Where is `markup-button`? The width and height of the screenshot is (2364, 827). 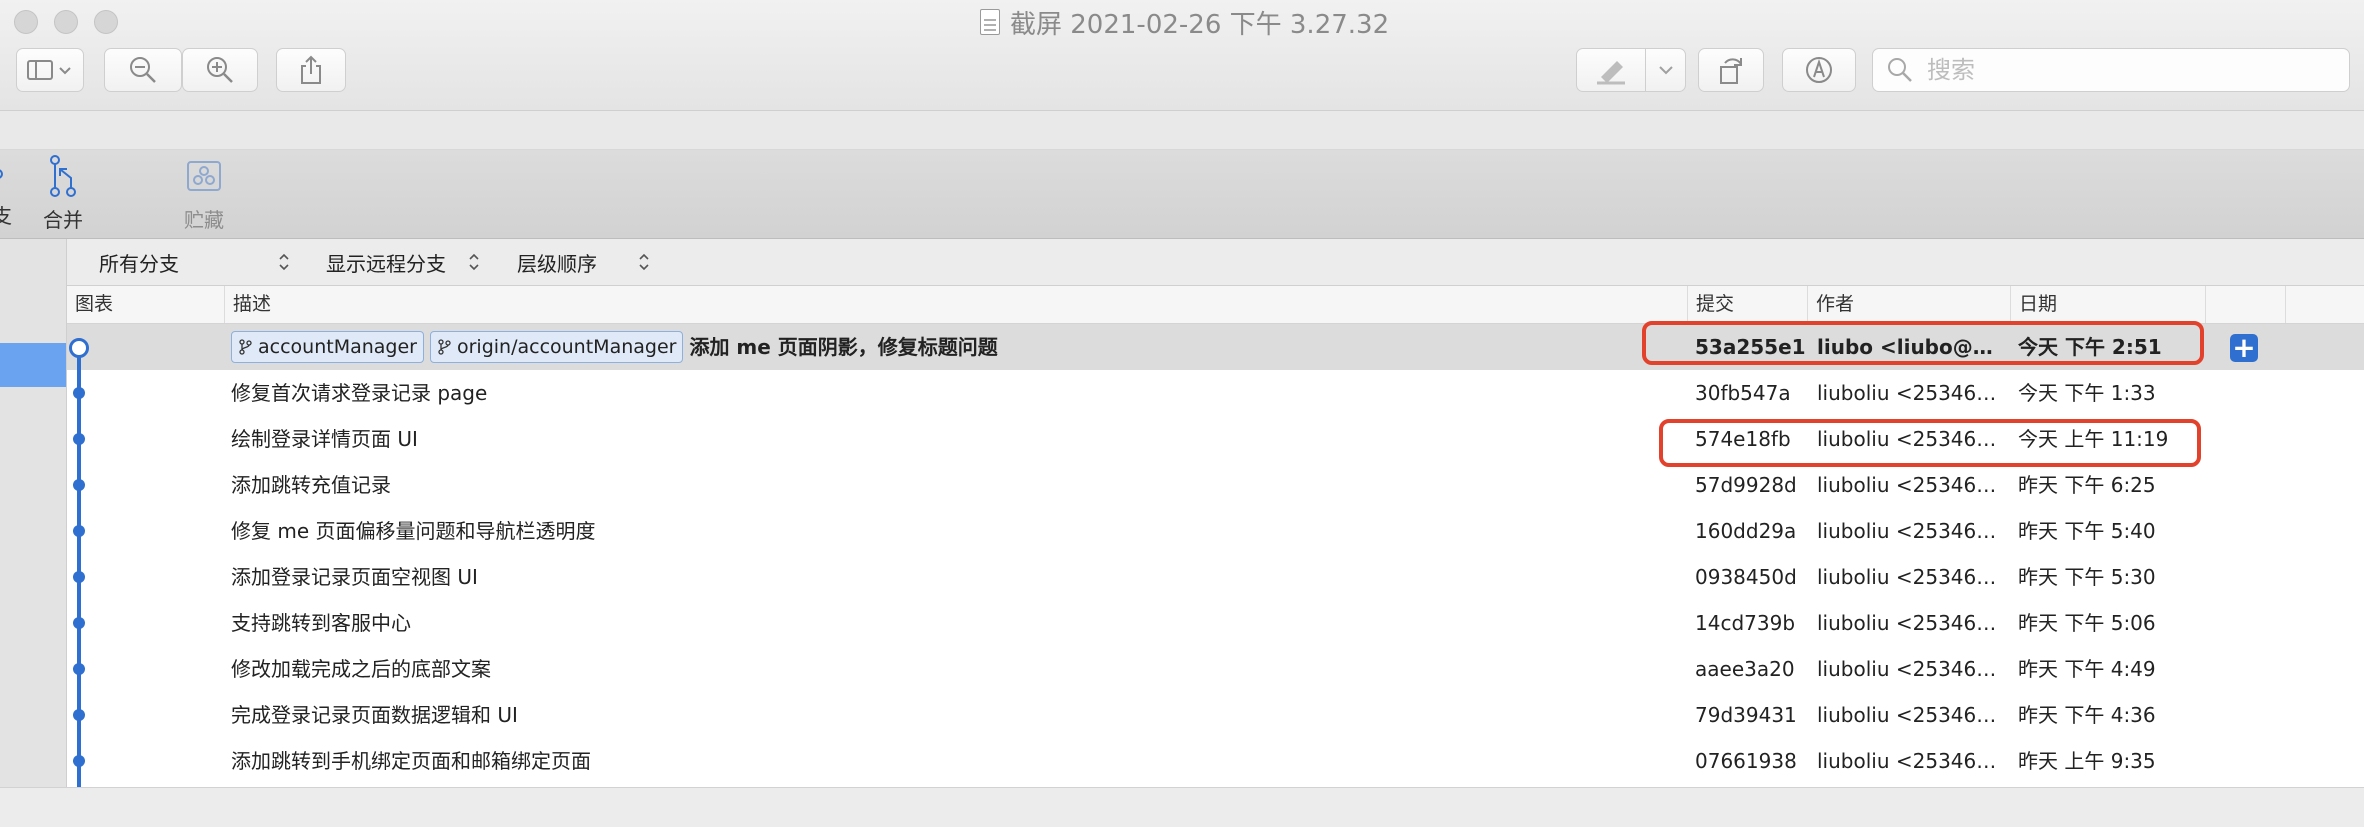
markup-button is located at coordinates (1631, 70).